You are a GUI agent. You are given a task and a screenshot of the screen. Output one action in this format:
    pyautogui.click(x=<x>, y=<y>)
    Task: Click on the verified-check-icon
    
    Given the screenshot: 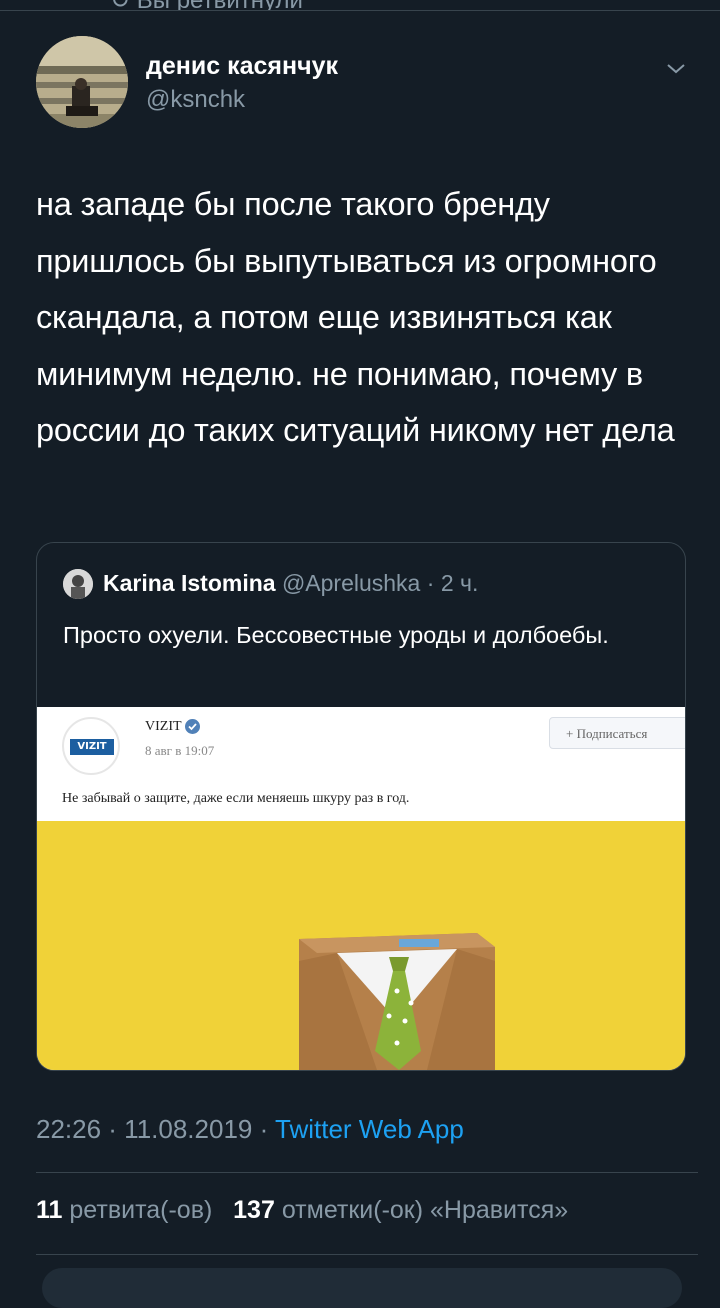 What is the action you would take?
    pyautogui.click(x=192, y=726)
    